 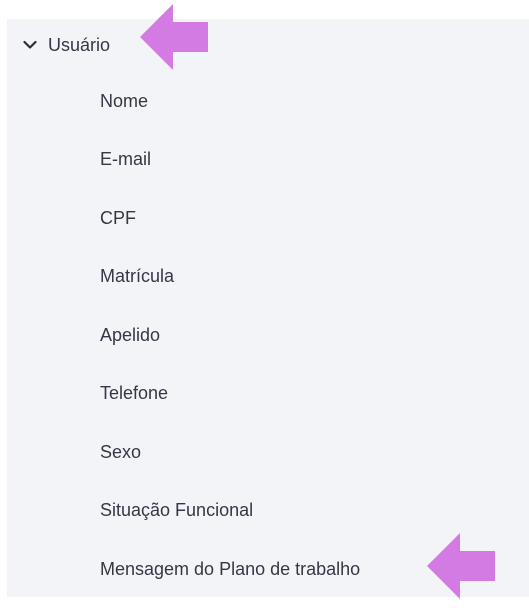 What do you see at coordinates (124, 101) in the screenshot?
I see `menu-item-nome: Nome` at bounding box center [124, 101].